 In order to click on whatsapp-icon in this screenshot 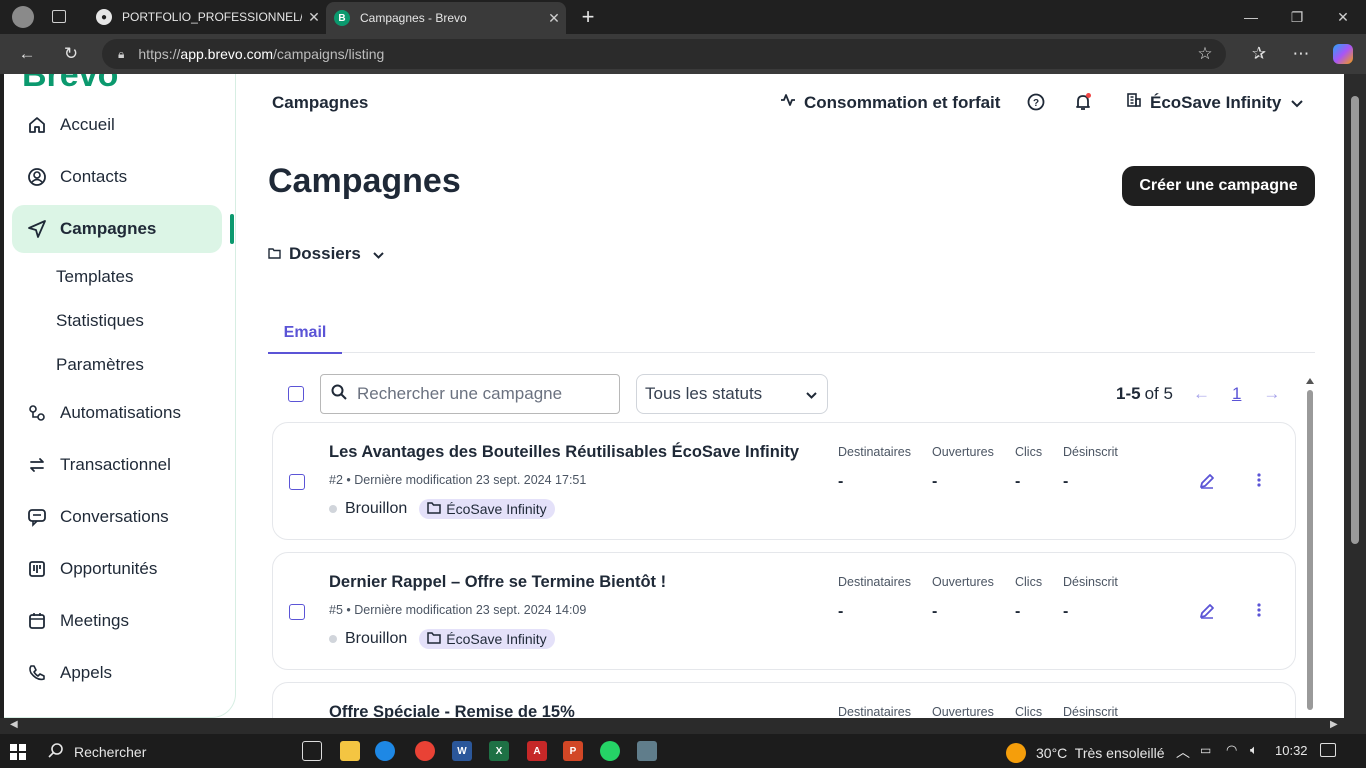, I will do `click(610, 751)`.